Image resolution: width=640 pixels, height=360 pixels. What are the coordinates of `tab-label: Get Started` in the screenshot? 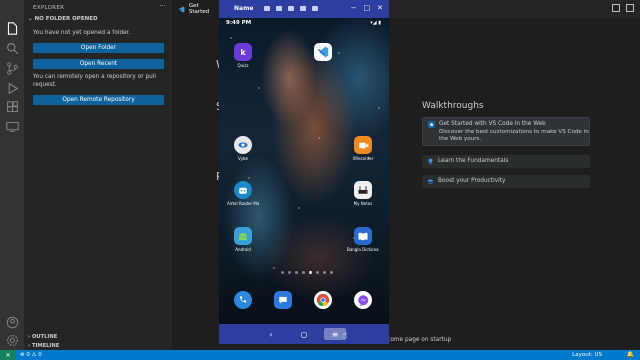 It's located at (199, 9).